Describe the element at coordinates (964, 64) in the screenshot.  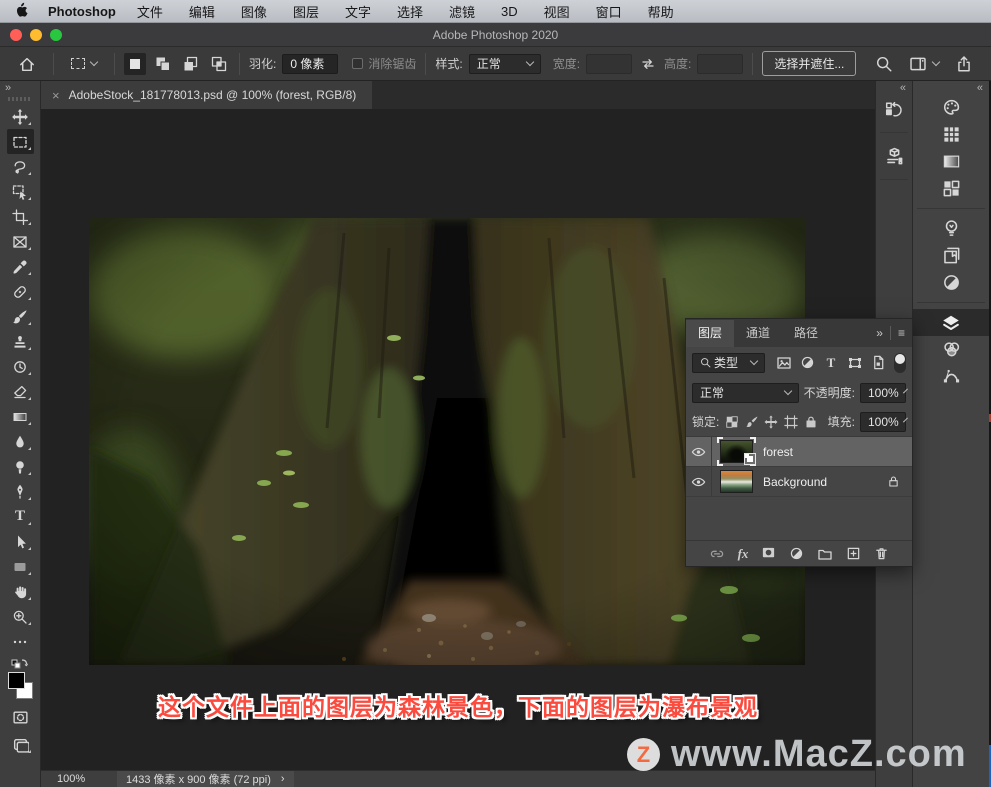
I see `share-icon` at that location.